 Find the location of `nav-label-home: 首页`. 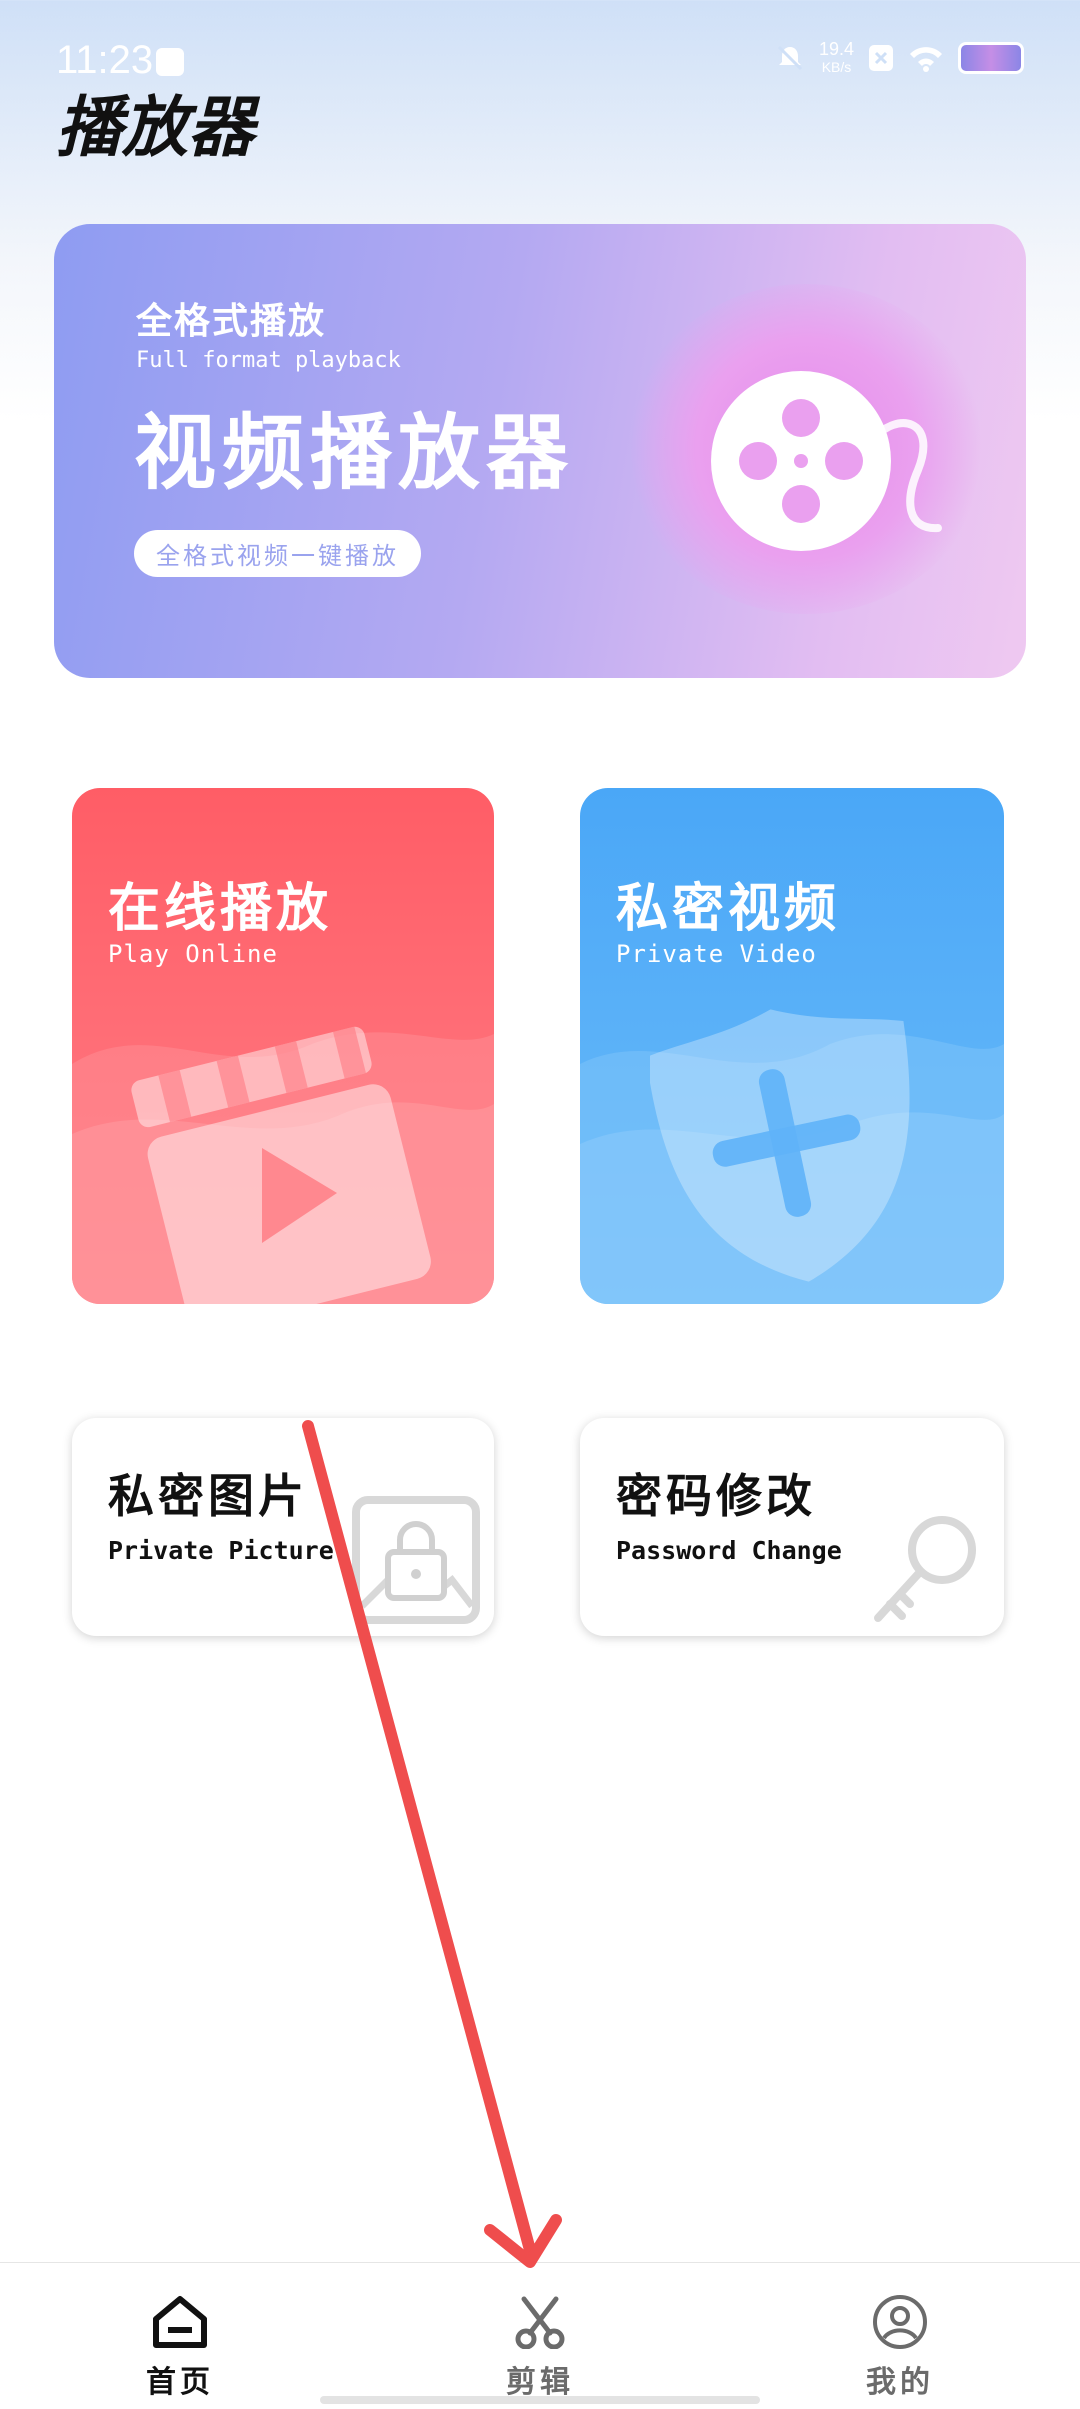

nav-label-home: 首页 is located at coordinates (180, 2382).